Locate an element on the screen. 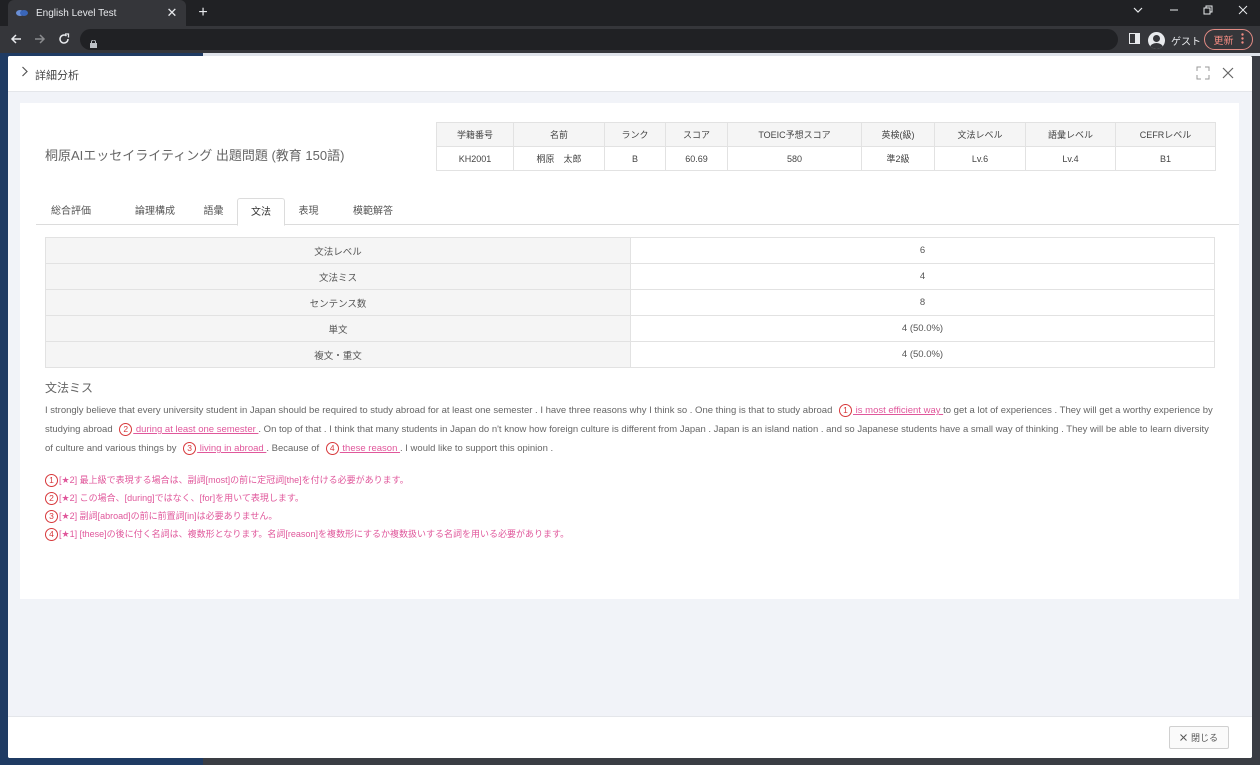  error-note: 3 [★2] 副詞[abroad]の前に前置詞[in]は必要ありません。 is located at coordinates (307, 517).